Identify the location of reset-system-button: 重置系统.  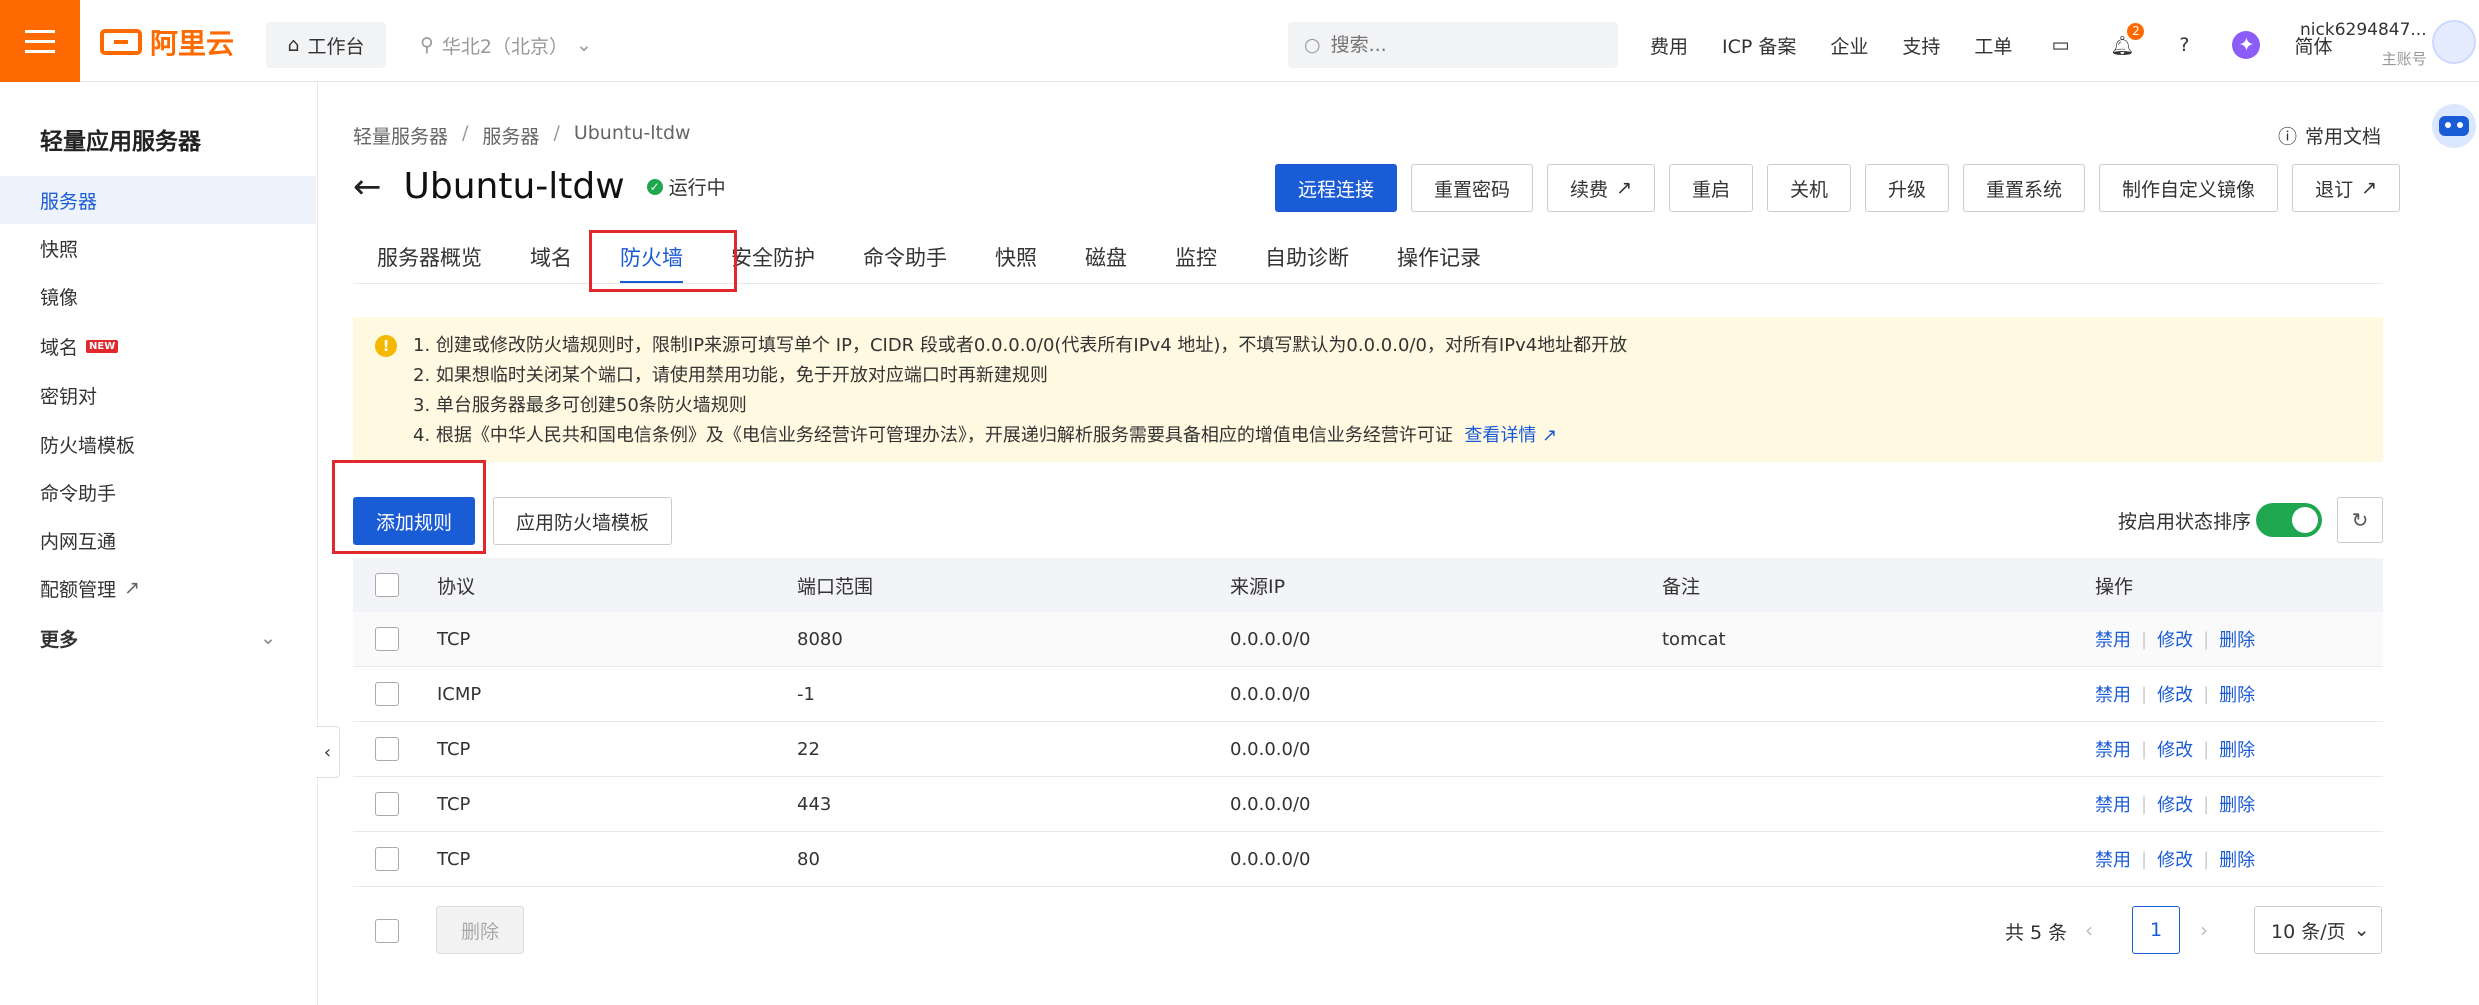
(2024, 188).